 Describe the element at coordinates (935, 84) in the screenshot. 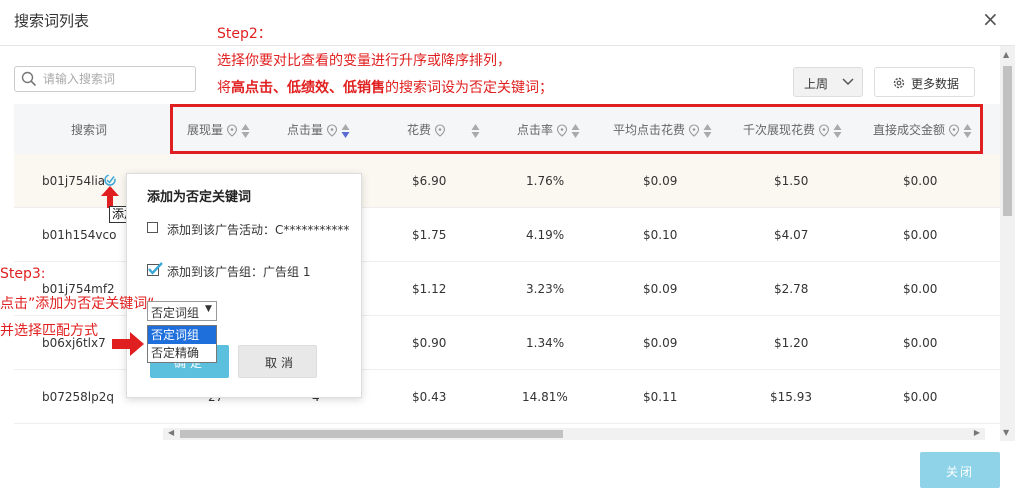

I see `more-data-label: 更多数据` at that location.